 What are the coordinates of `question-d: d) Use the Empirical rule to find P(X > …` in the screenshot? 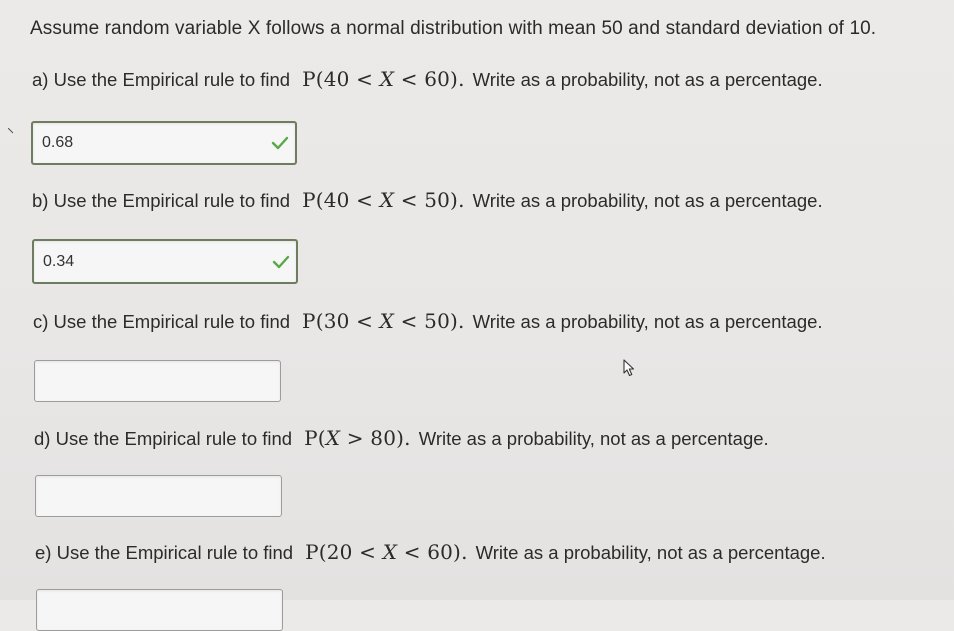 It's located at (401, 438).